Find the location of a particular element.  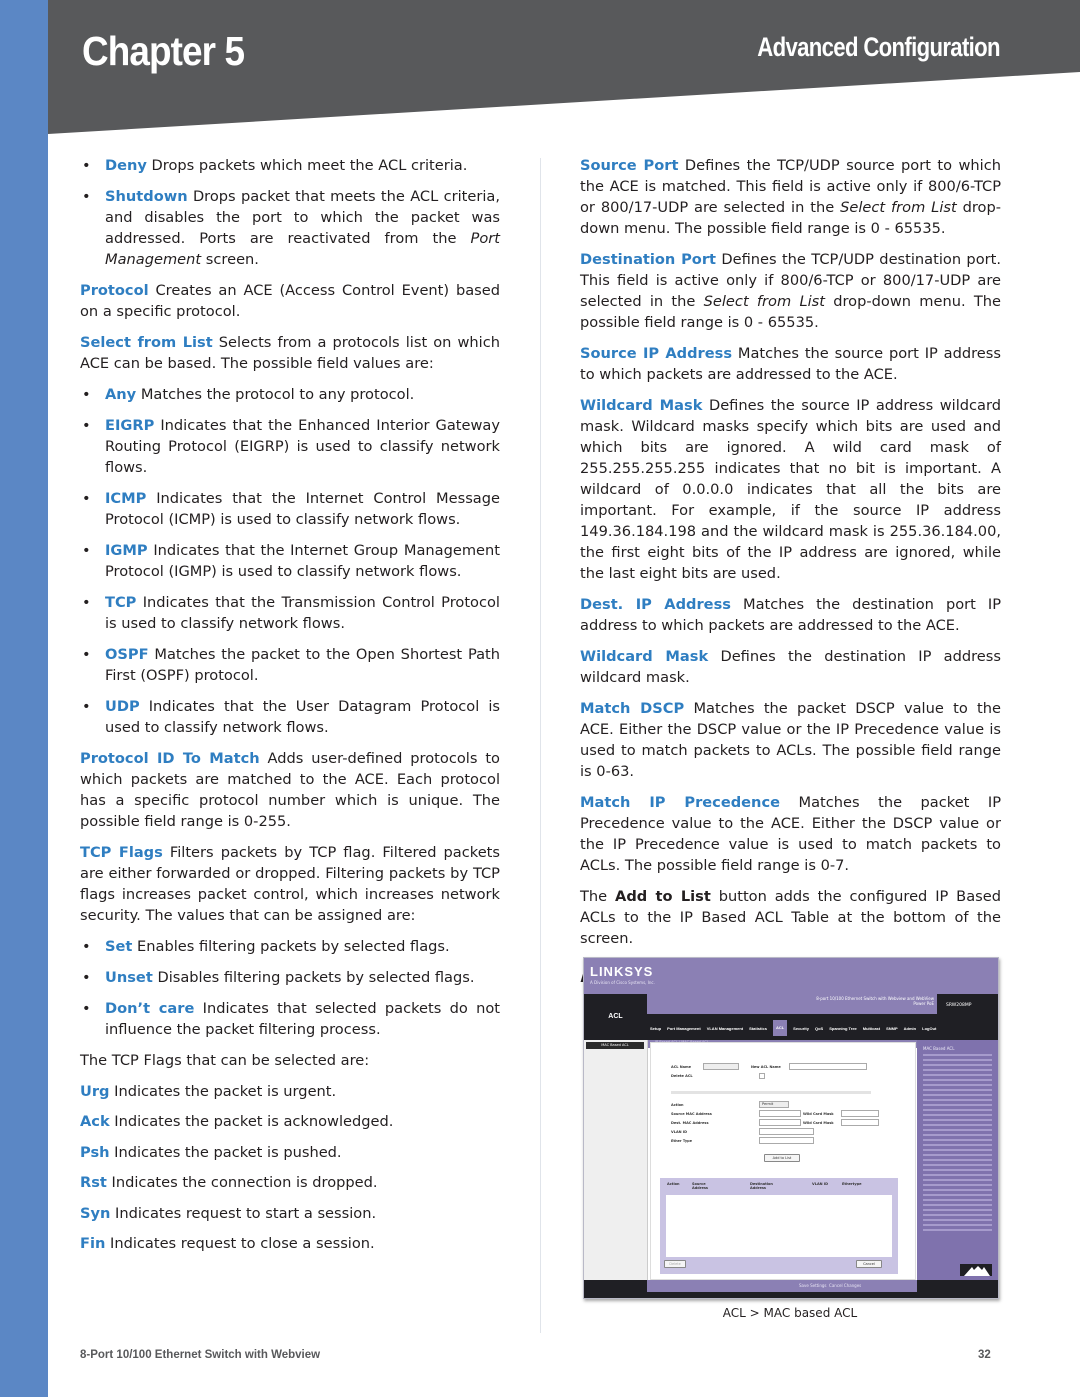

logo-subtitle: A Division of Cisco Systems, Inc. is located at coordinates (622, 982).